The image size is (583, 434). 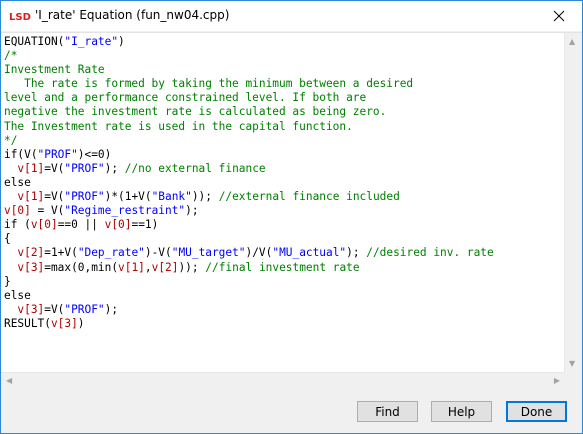 What do you see at coordinates (47, 211) in the screenshot?
I see `code-token: = V(` at bounding box center [47, 211].